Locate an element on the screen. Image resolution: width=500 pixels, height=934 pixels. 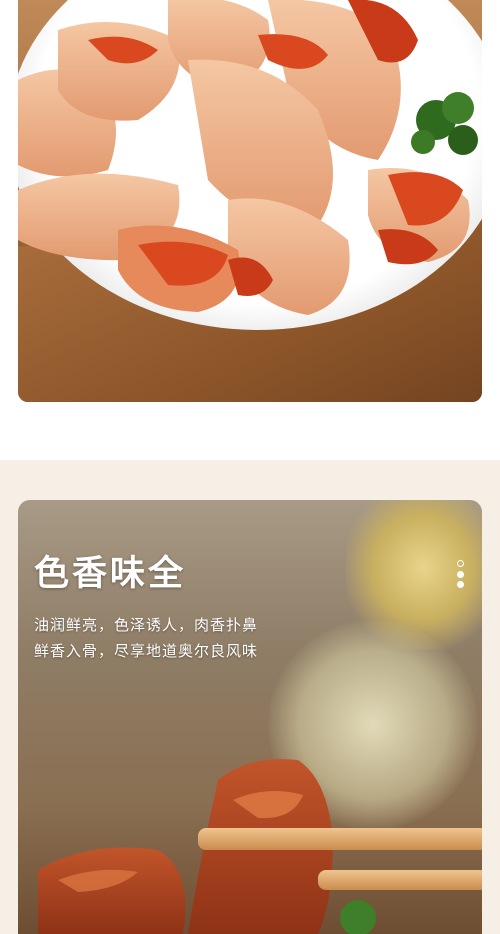
feature-description-line2: 鲜香入骨，尽享地道奥尔良风味 is located at coordinates (146, 651).